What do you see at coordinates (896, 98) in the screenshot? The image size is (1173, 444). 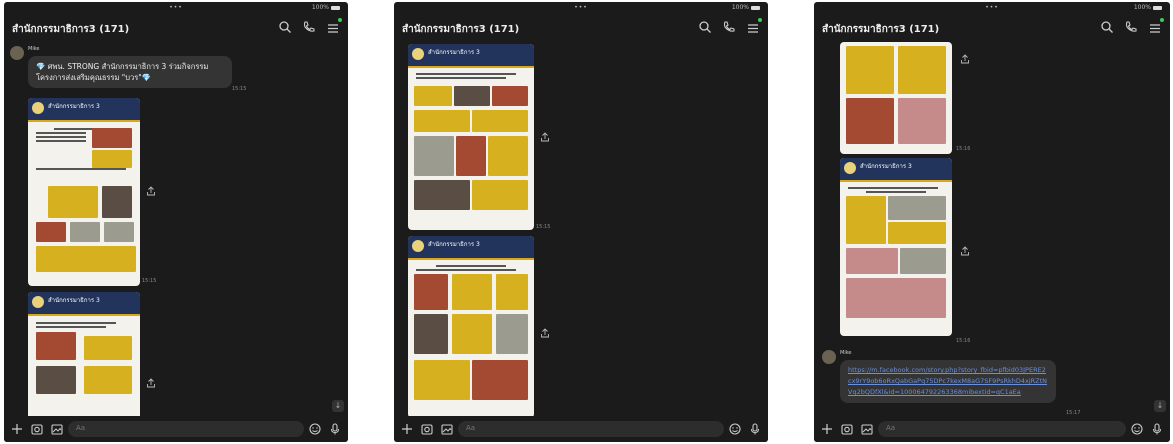 I see `image-card` at bounding box center [896, 98].